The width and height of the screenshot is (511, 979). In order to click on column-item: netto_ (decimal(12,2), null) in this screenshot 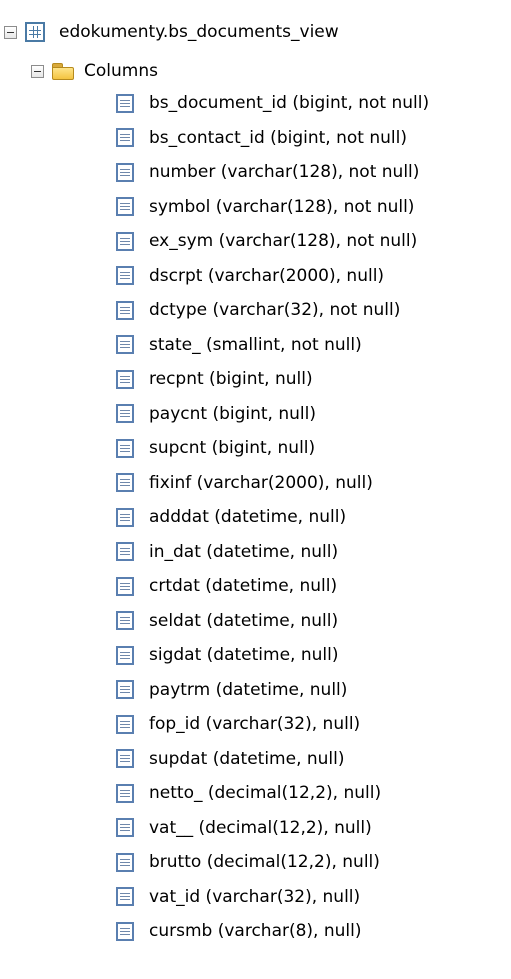, I will do `click(272, 793)`.